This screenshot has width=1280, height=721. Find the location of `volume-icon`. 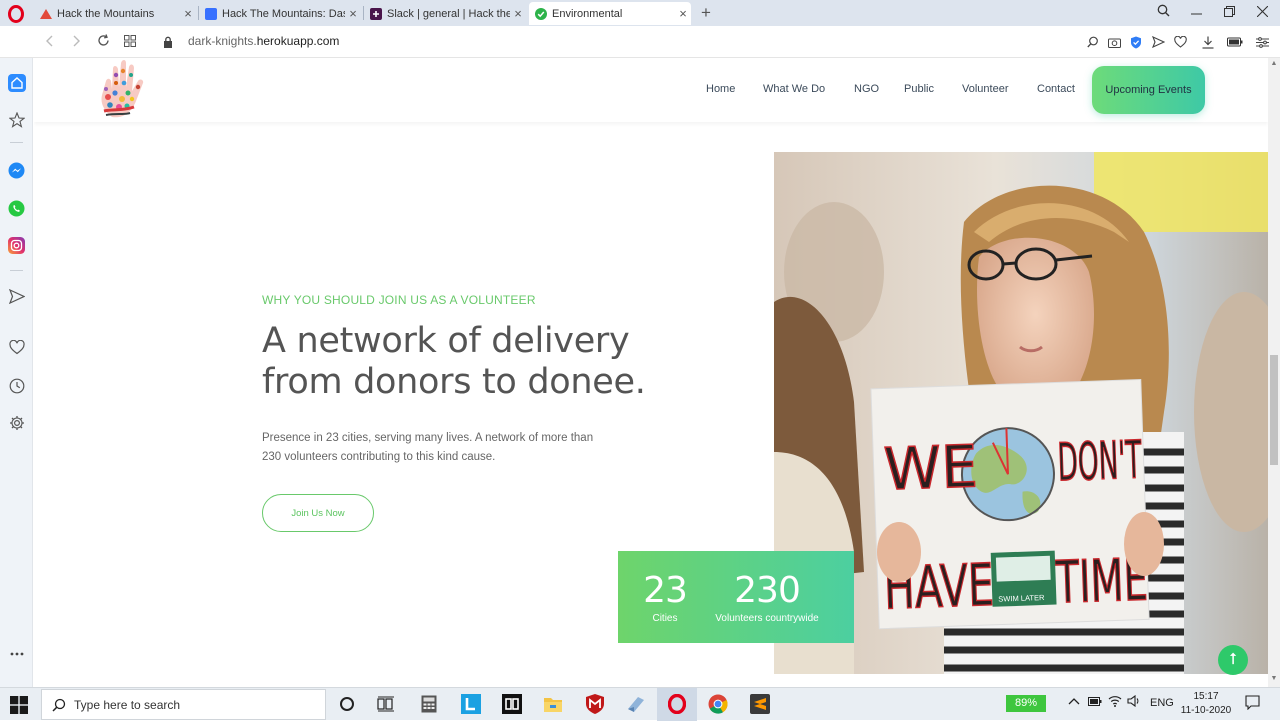

volume-icon is located at coordinates (1134, 702).